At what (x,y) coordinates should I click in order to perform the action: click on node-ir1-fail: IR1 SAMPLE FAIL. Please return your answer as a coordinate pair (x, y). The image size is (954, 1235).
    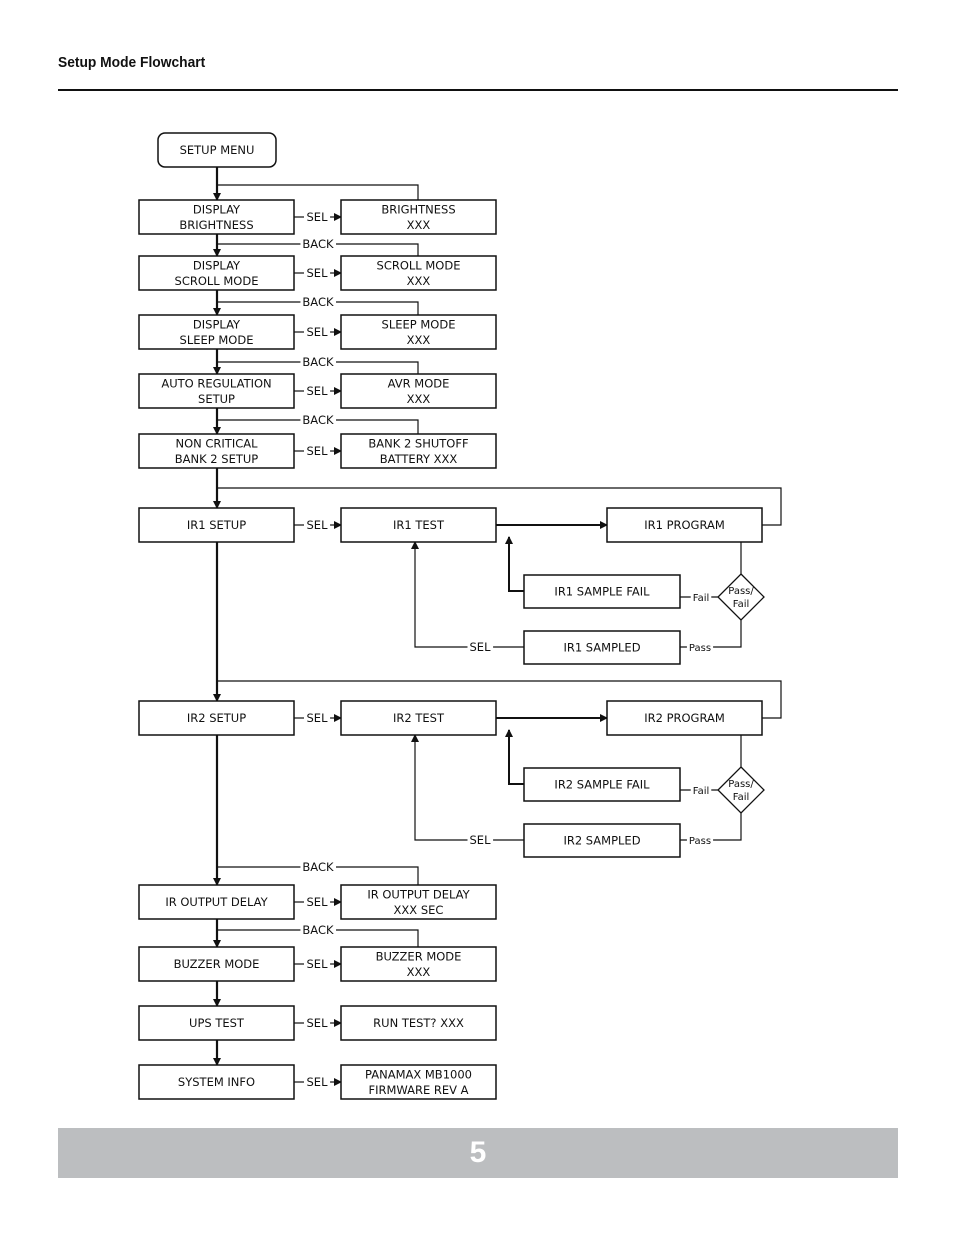
    Looking at the image, I should click on (602, 591).